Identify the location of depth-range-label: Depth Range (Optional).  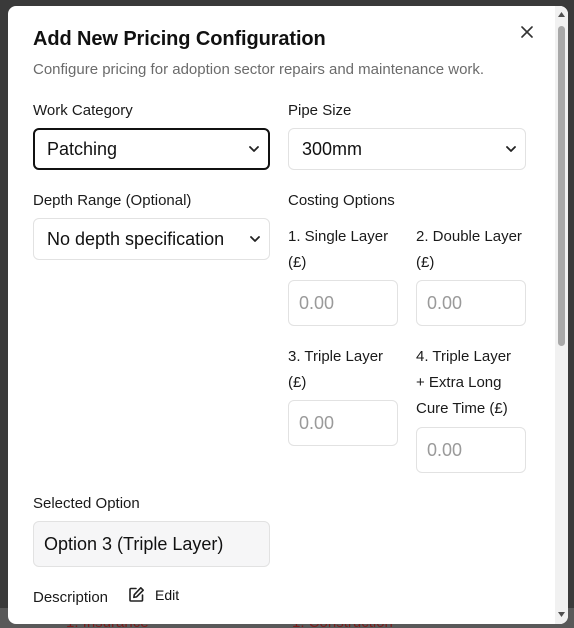
(112, 200).